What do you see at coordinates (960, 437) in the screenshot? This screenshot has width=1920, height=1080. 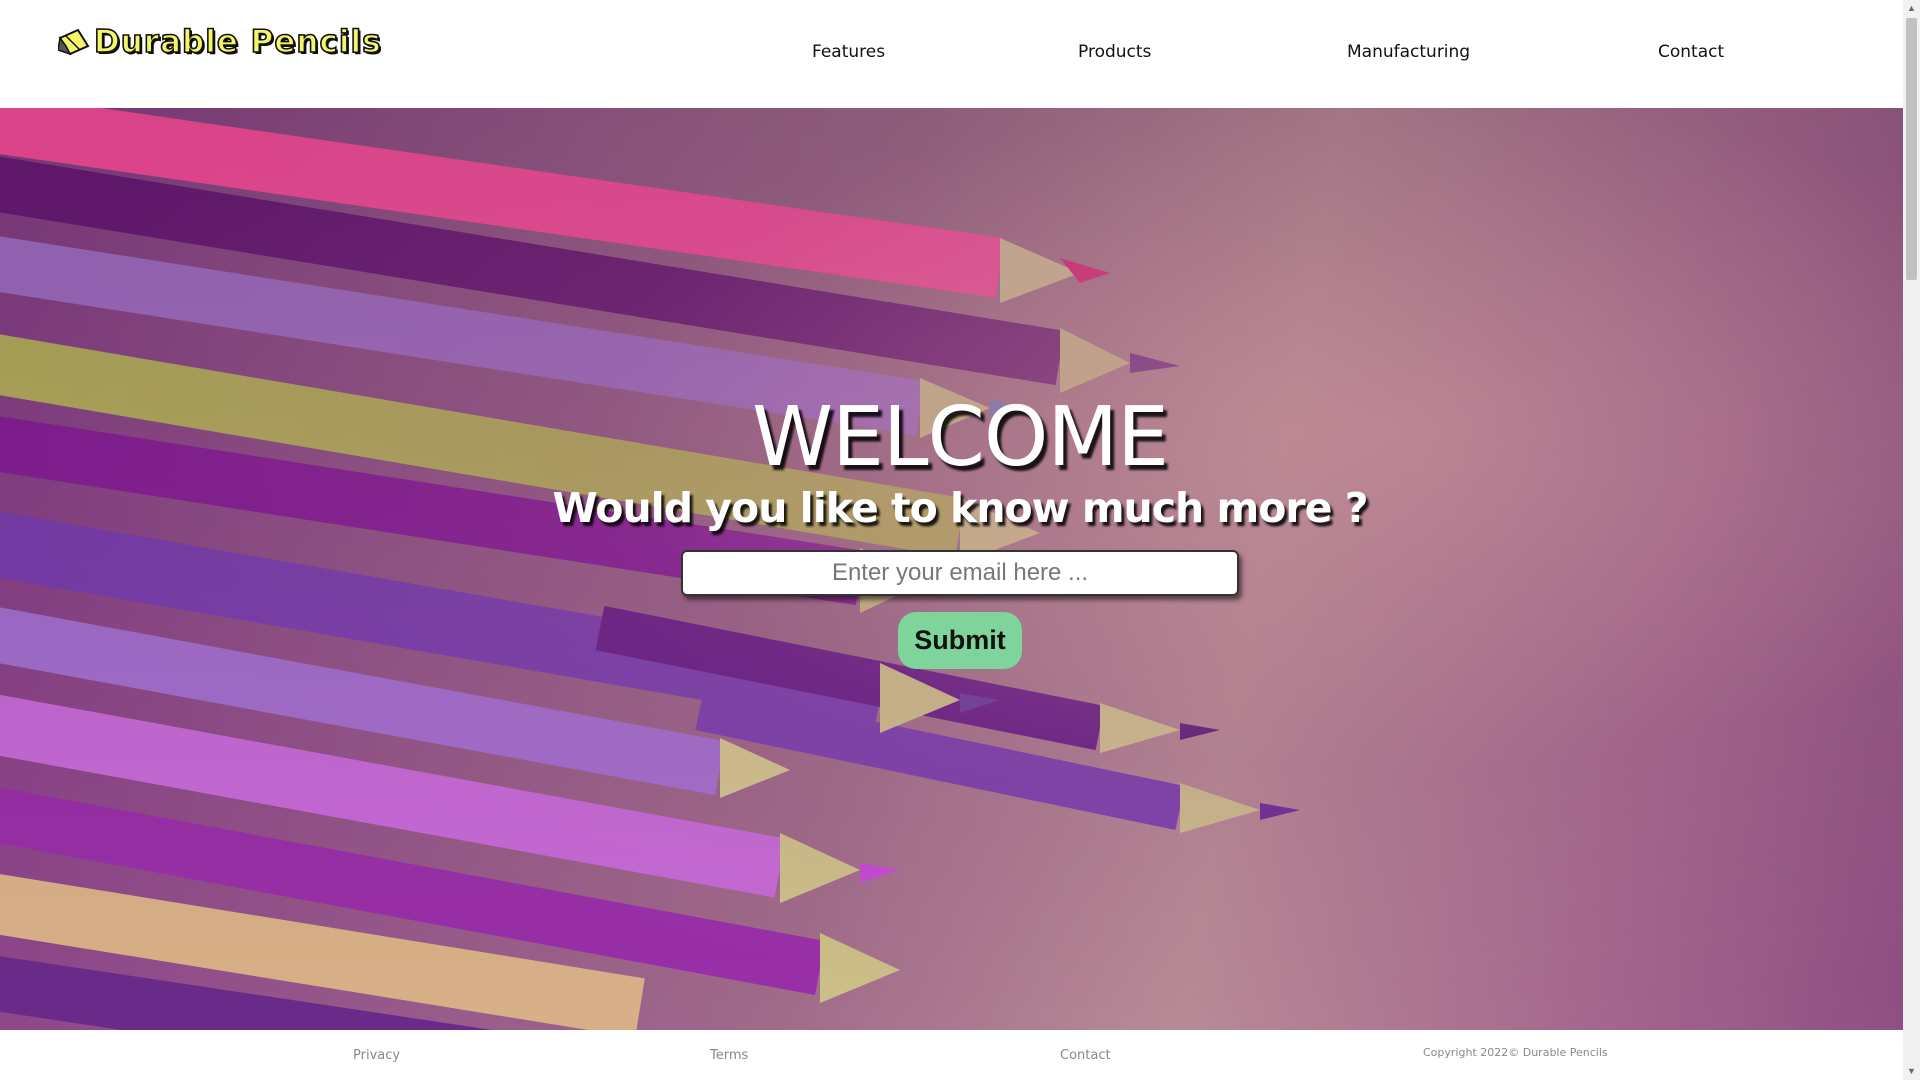 I see `welcome-heading: WELCOME` at bounding box center [960, 437].